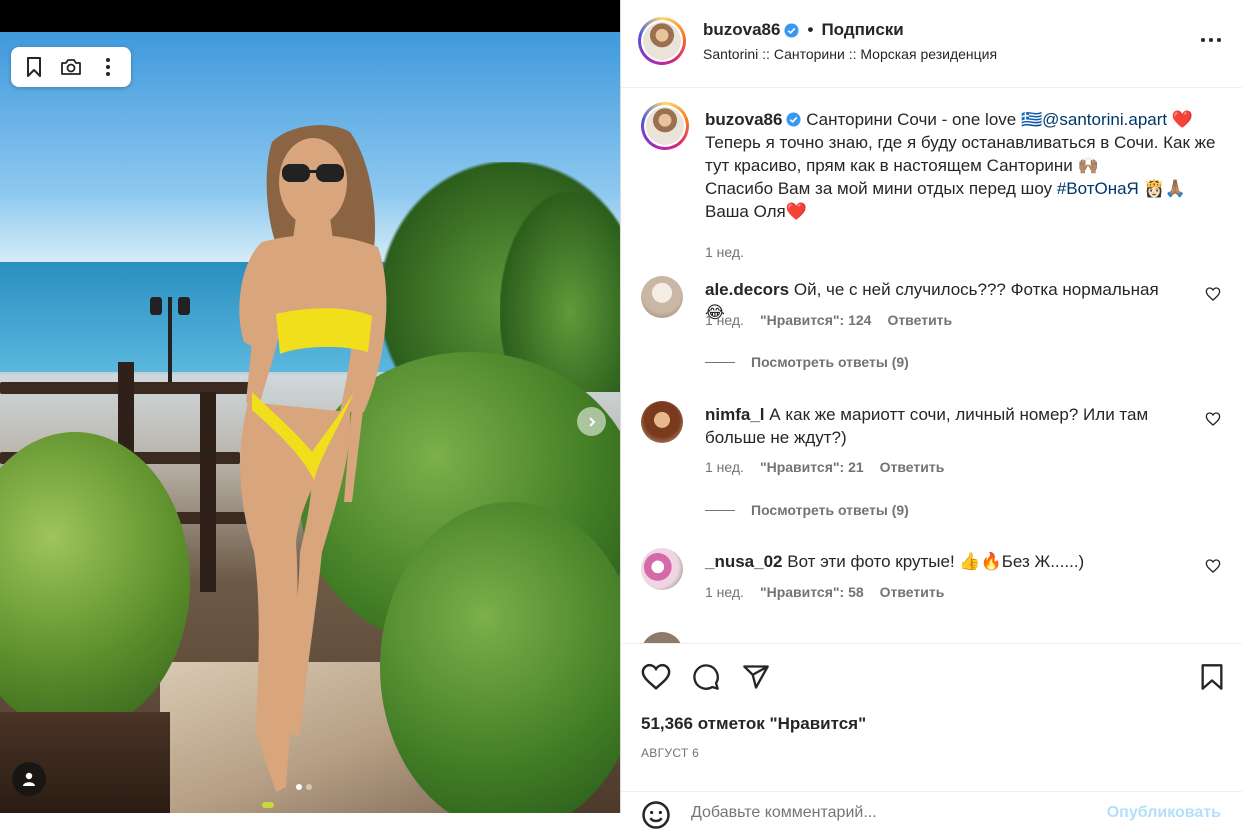 The height and width of the screenshot is (831, 1242). I want to click on post-date: АВГУСТ 6, so click(670, 753).